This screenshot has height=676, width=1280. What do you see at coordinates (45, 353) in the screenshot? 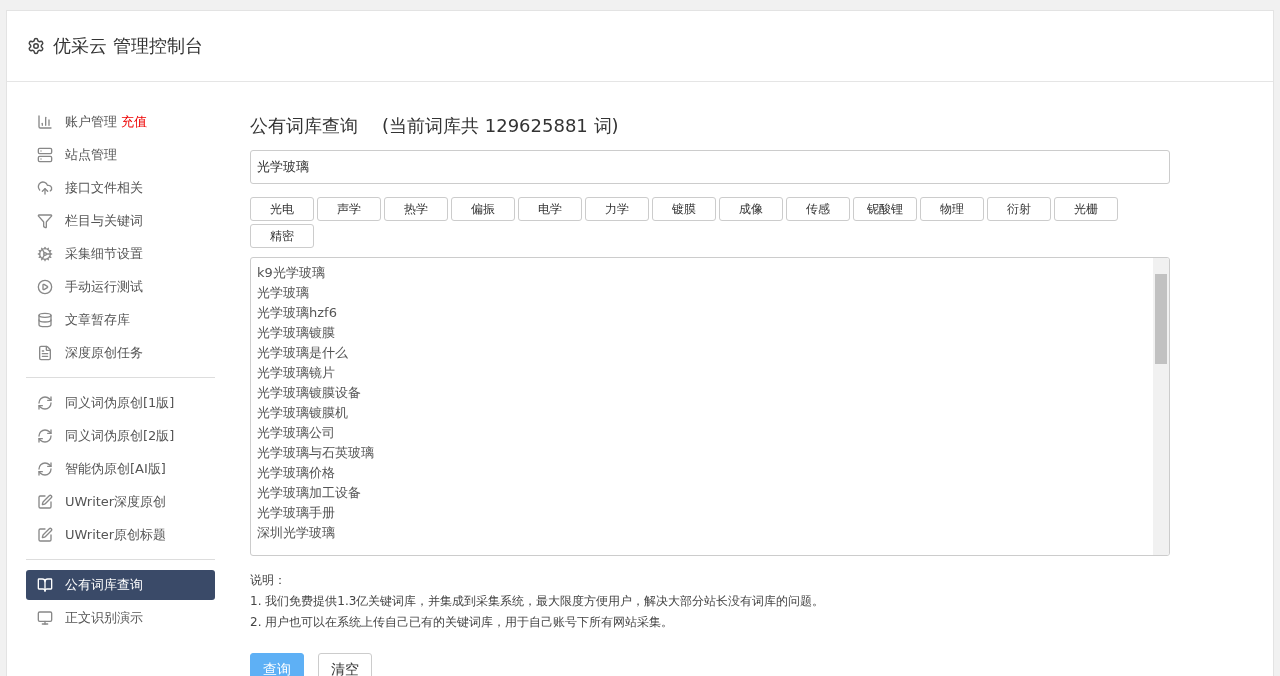
I see `document-icon` at bounding box center [45, 353].